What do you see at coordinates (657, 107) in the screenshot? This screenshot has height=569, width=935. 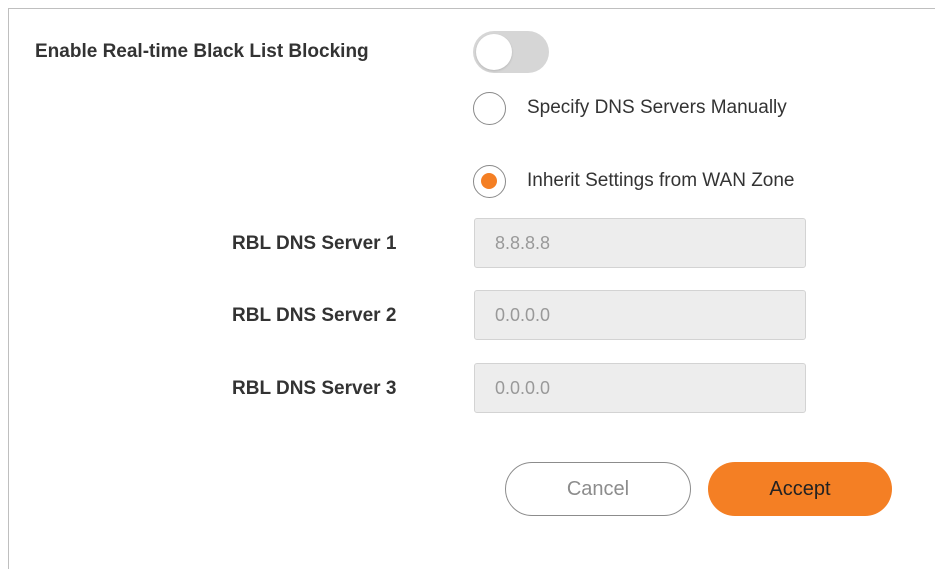 I see `specify-dns-manually-label: Specify DNS Servers Manually` at bounding box center [657, 107].